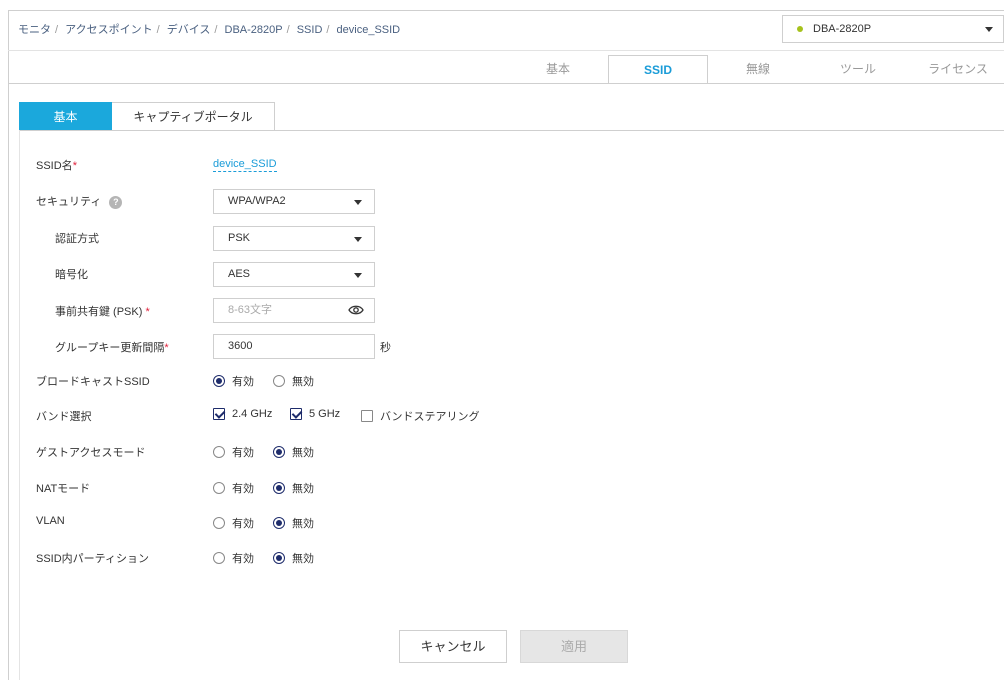 The height and width of the screenshot is (680, 1004). I want to click on breadcrumb-ssid: SSID, so click(310, 30).